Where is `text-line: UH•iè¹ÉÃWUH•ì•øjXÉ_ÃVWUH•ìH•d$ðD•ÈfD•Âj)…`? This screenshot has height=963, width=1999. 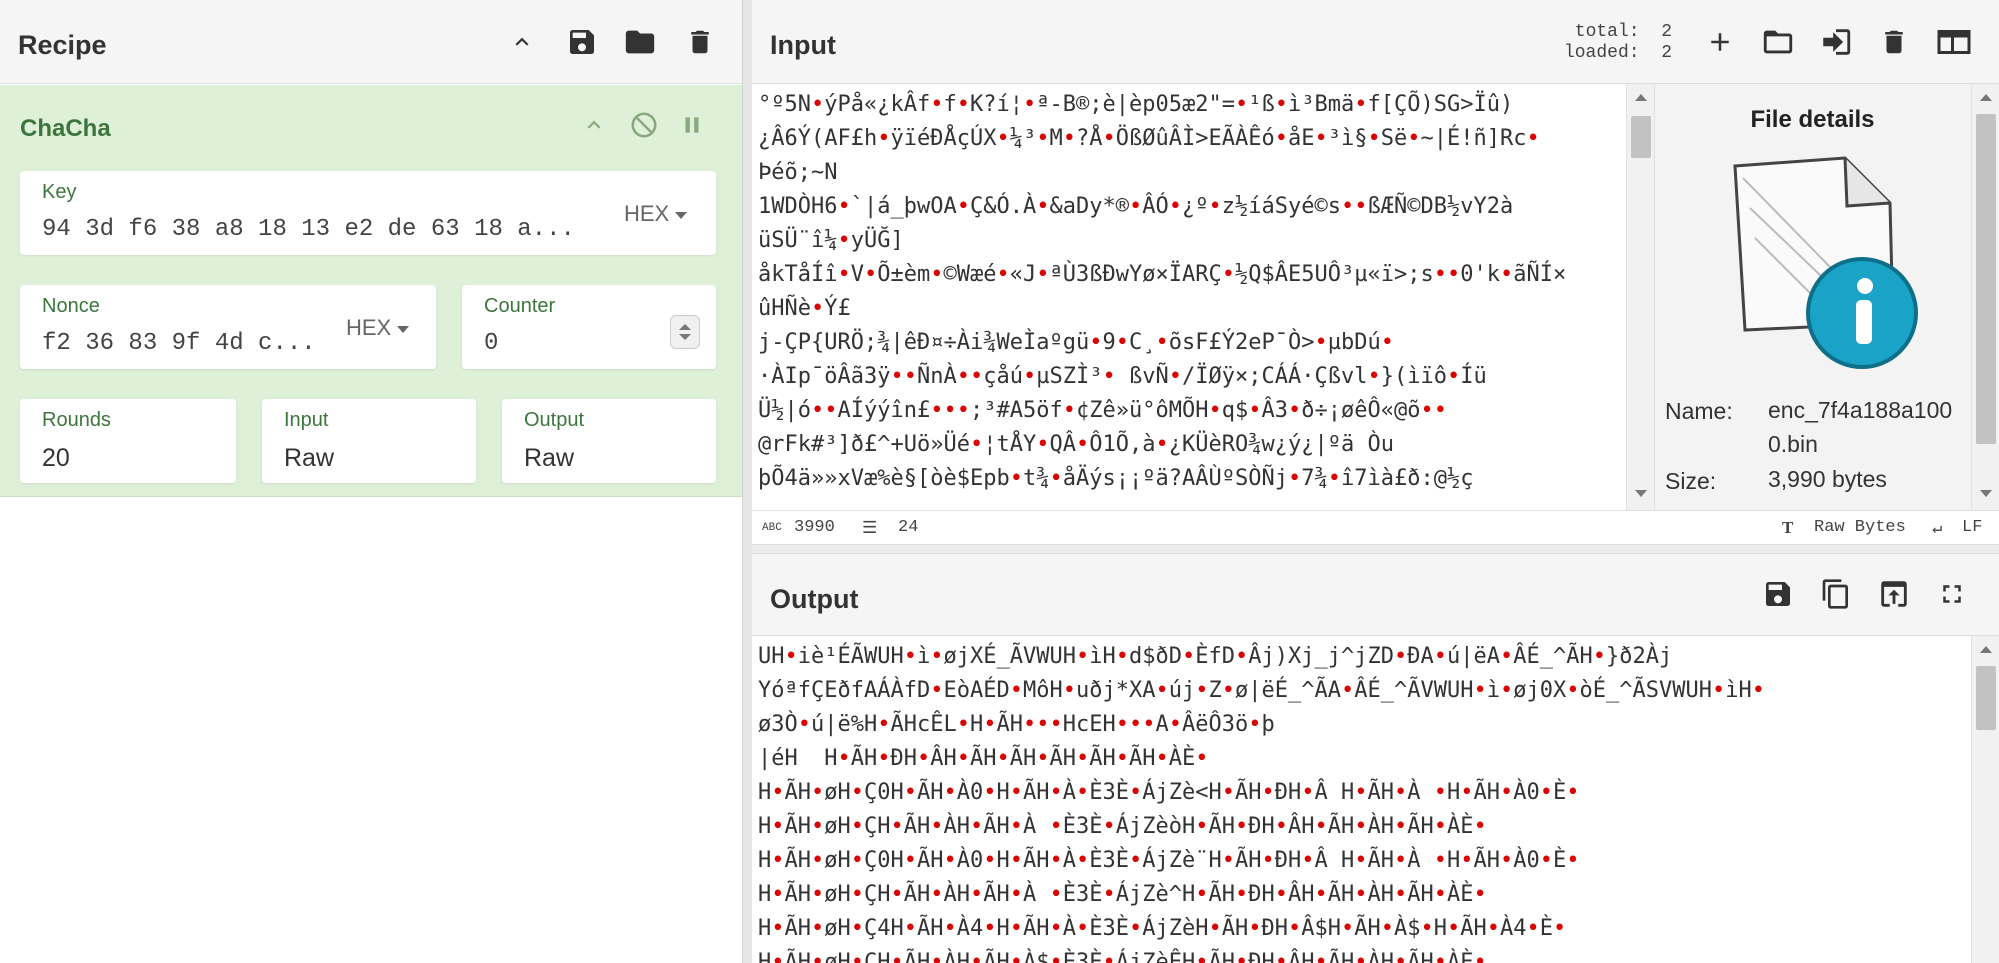 text-line: UH•iè¹ÉÃWUH•ì•øjXÉ_ÃVWUH•ìH•d$ðD•ÈfD•Âj)… is located at coordinates (1215, 656).